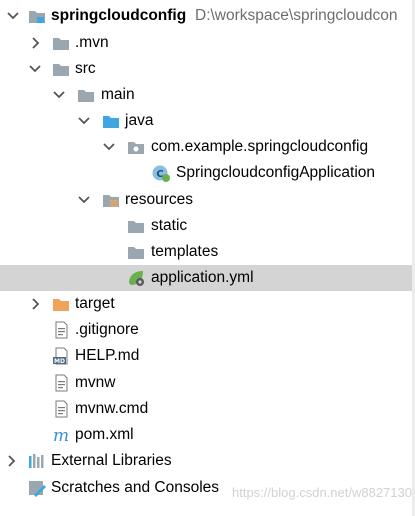  What do you see at coordinates (207, 330) in the screenshot?
I see `tree-row-gitignore: .gitignore` at bounding box center [207, 330].